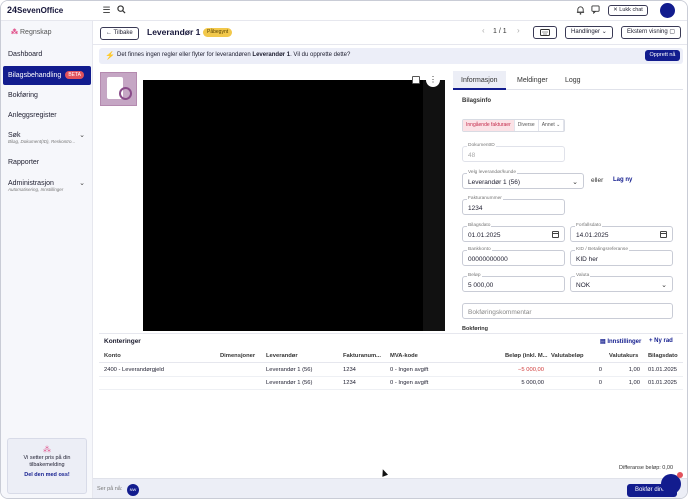  What do you see at coordinates (513, 205) in the screenshot?
I see `invoice-number-field: Fakturanummer 1234` at bounding box center [513, 205].